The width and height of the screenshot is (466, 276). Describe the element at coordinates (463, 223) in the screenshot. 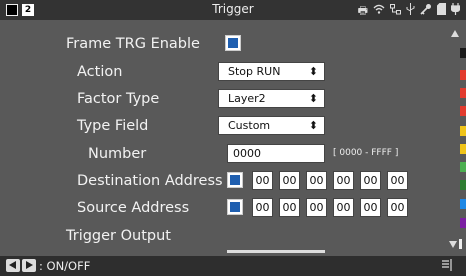

I see `side-marker-purple` at that location.